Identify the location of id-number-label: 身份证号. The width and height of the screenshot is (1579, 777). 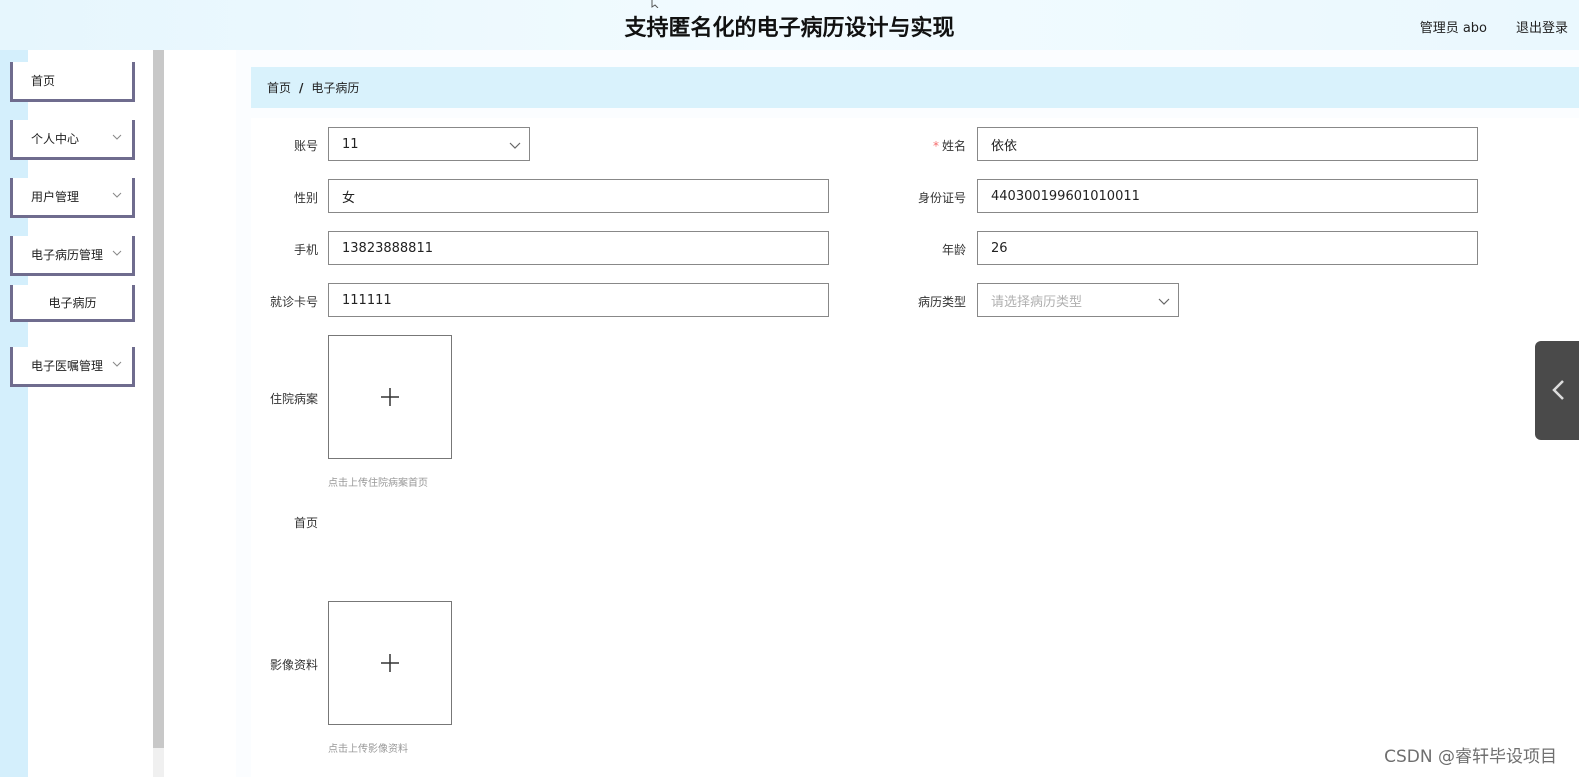
(941, 198).